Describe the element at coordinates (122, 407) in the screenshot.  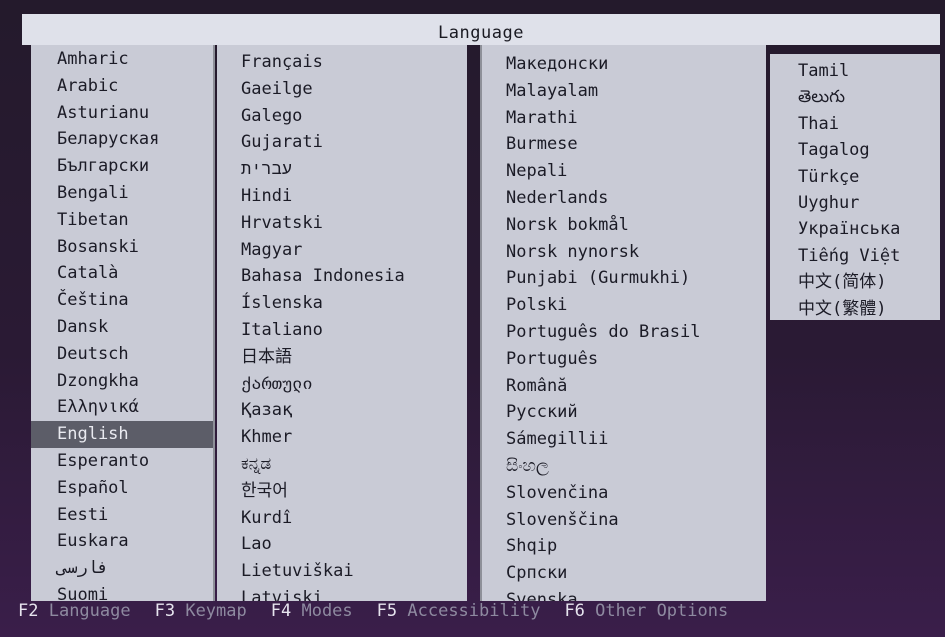
I see `language-option: Ελληνικά` at that location.